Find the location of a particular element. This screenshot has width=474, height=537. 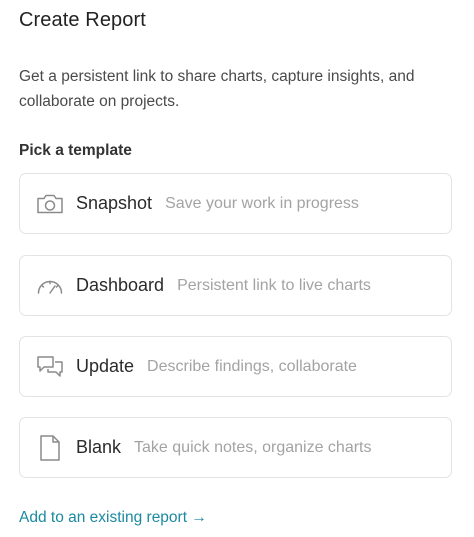

template-name: Update is located at coordinates (105, 366).